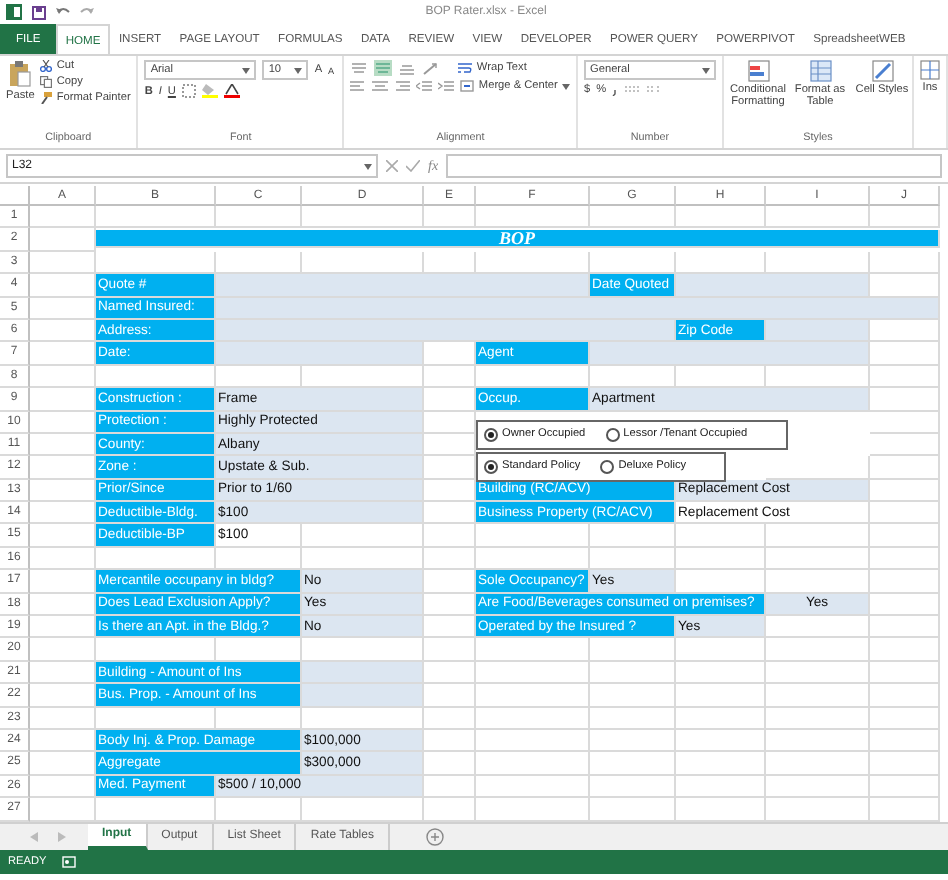  What do you see at coordinates (694, 166) in the screenshot?
I see `formula-input` at bounding box center [694, 166].